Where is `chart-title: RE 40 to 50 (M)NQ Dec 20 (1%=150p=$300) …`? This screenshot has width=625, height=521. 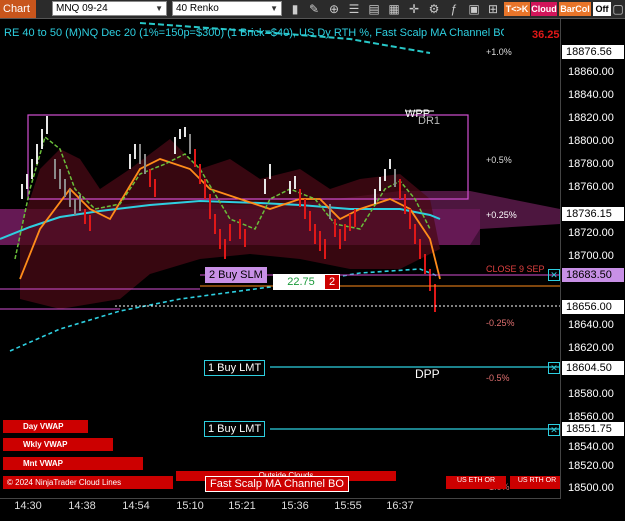 chart-title: RE 40 to 50 (M)NQ Dec 20 (1%=150p=$300) … is located at coordinates (254, 33).